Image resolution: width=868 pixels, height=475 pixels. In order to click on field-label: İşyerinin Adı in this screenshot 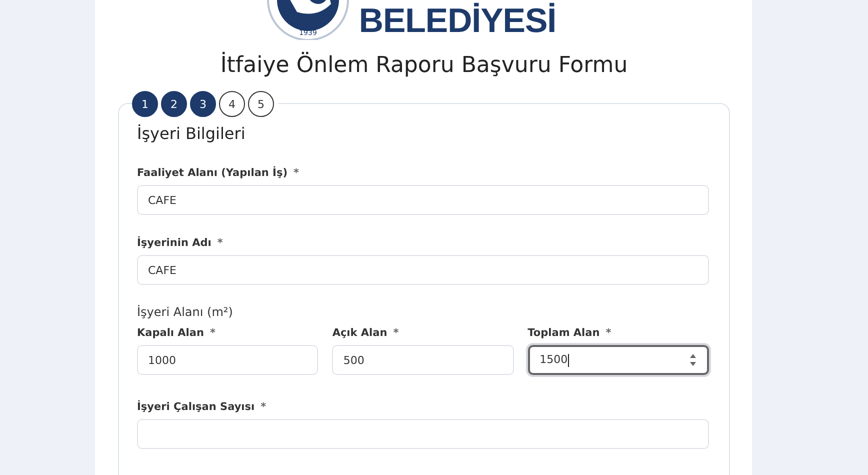, I will do `click(174, 243)`.